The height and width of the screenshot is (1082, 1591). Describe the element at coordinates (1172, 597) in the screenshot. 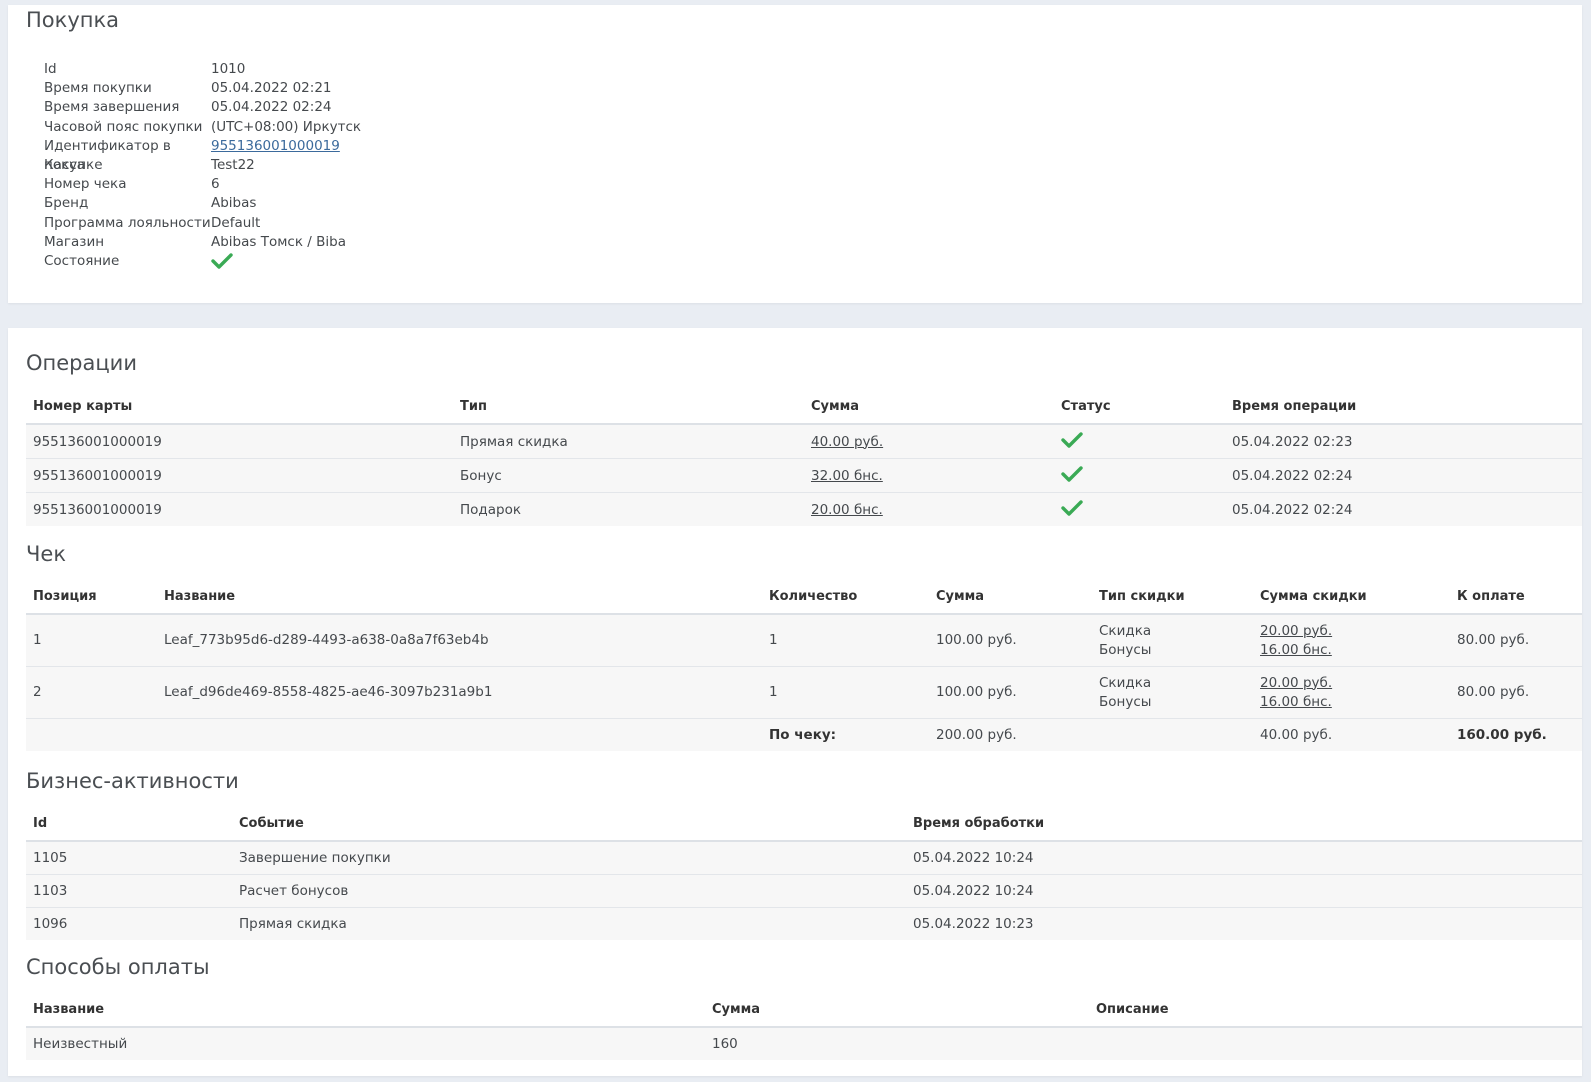

I see `column-header: Тип скидки` at that location.